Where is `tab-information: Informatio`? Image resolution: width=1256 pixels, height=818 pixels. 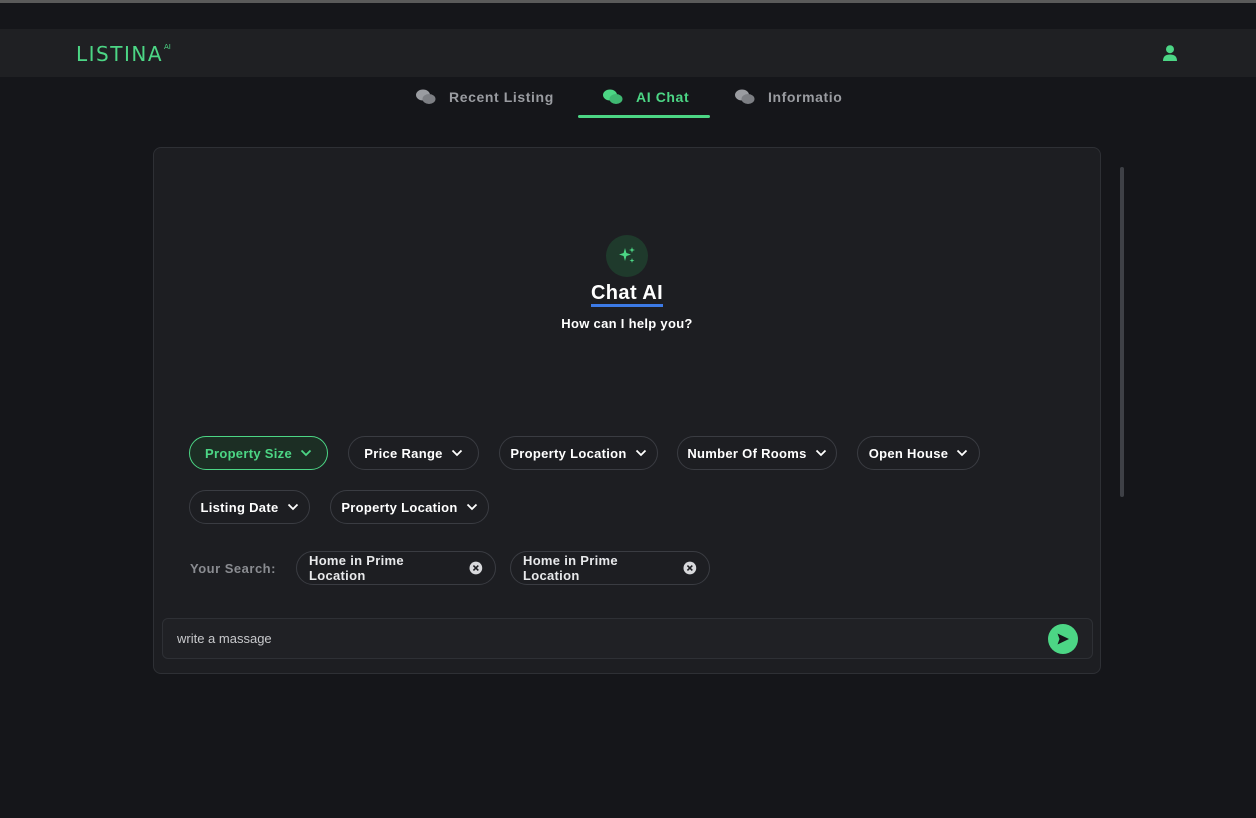
tab-information: Informatio is located at coordinates (788, 97).